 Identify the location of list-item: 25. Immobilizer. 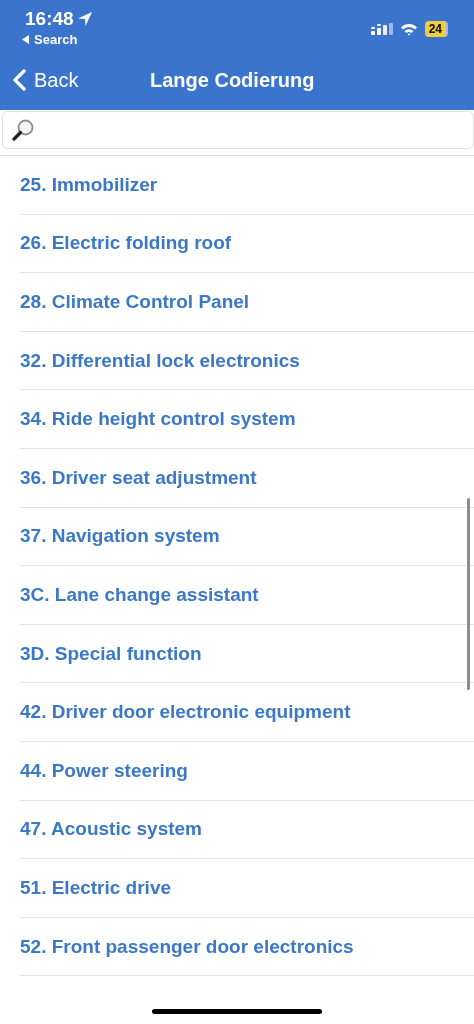
(247, 185).